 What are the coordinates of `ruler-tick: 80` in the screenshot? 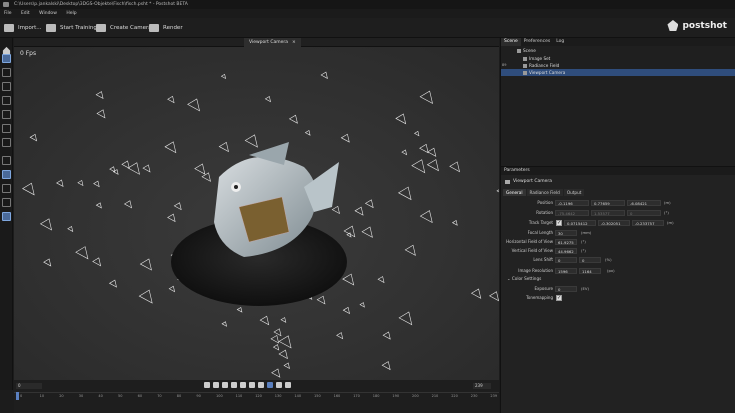 It's located at (179, 396).